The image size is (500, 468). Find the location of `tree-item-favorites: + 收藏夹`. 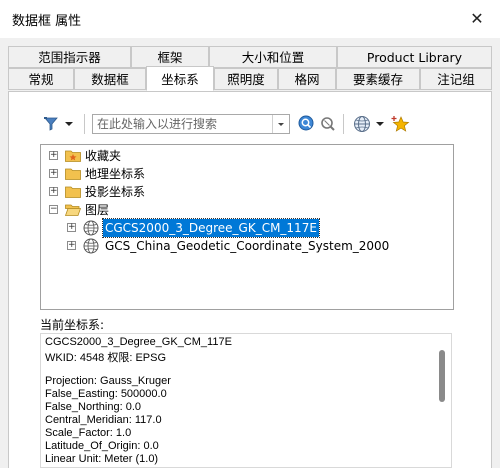

tree-item-favorites: + 收藏夹 is located at coordinates (241, 156).